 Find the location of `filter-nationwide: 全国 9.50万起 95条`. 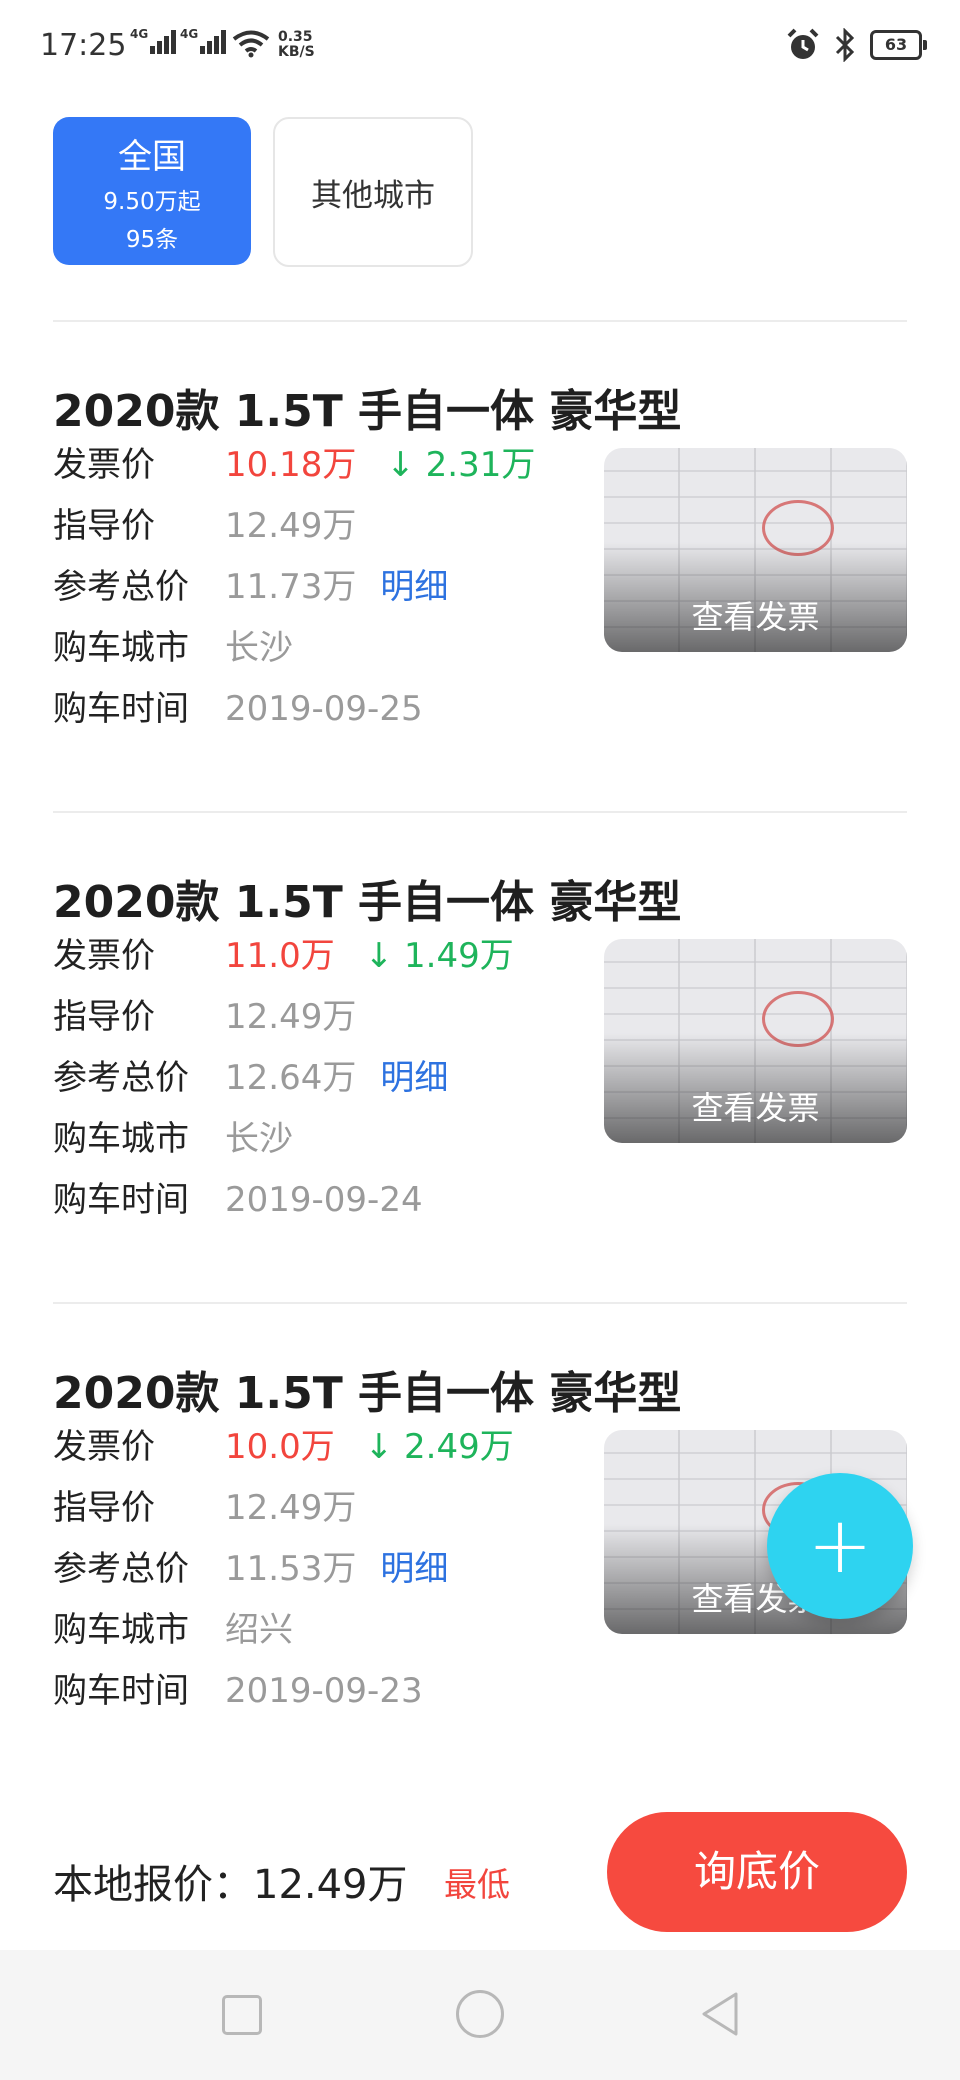

filter-nationwide: 全国 9.50万起 95条 is located at coordinates (152, 191).